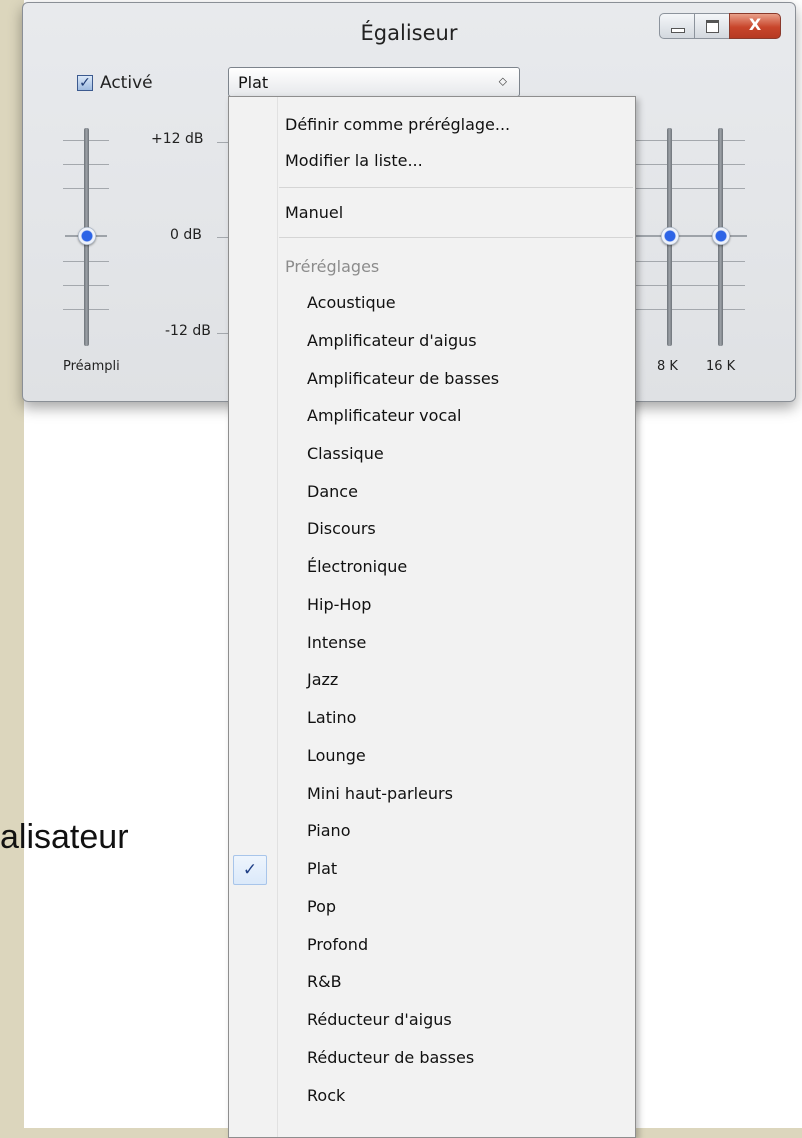  I want to click on menu-item-preset: Réducteur de basses, so click(390, 1057).